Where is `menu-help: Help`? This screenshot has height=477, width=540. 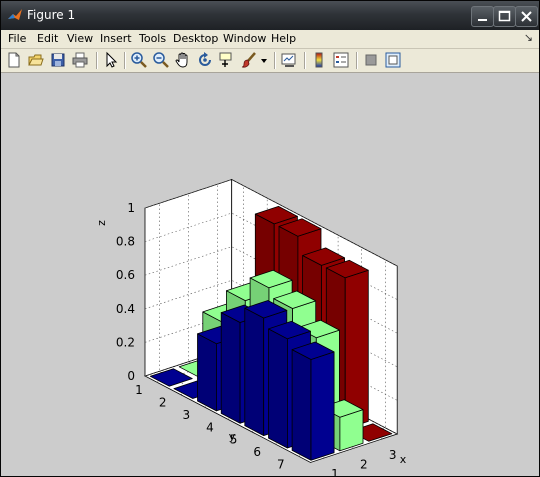 menu-help: Help is located at coordinates (283, 38).